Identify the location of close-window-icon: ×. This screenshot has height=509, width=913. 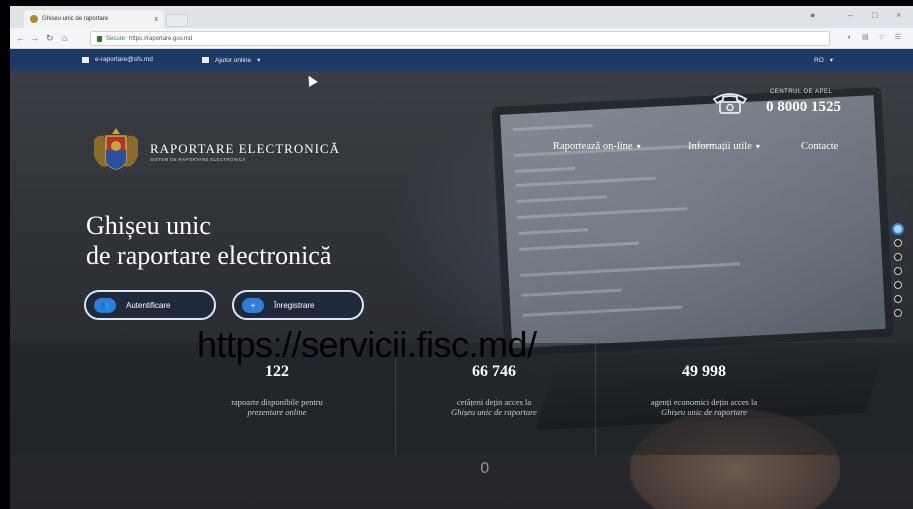
(898, 15).